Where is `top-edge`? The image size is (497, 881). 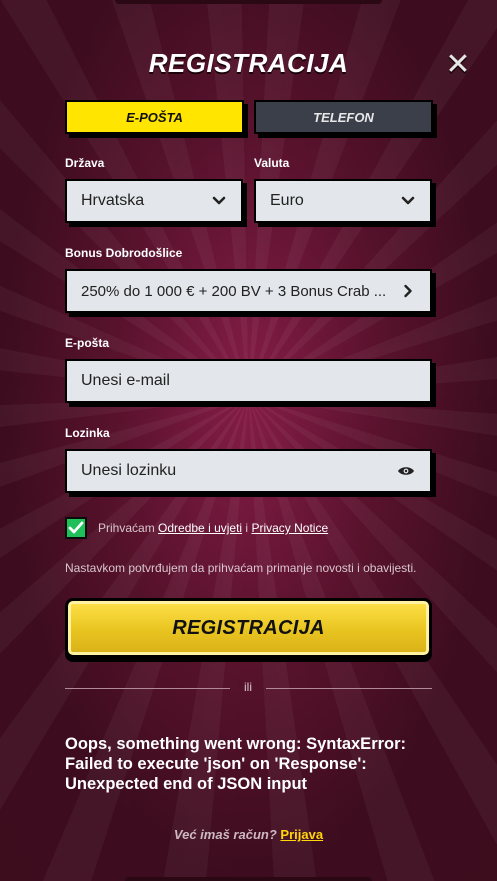
top-edge is located at coordinates (248, 2).